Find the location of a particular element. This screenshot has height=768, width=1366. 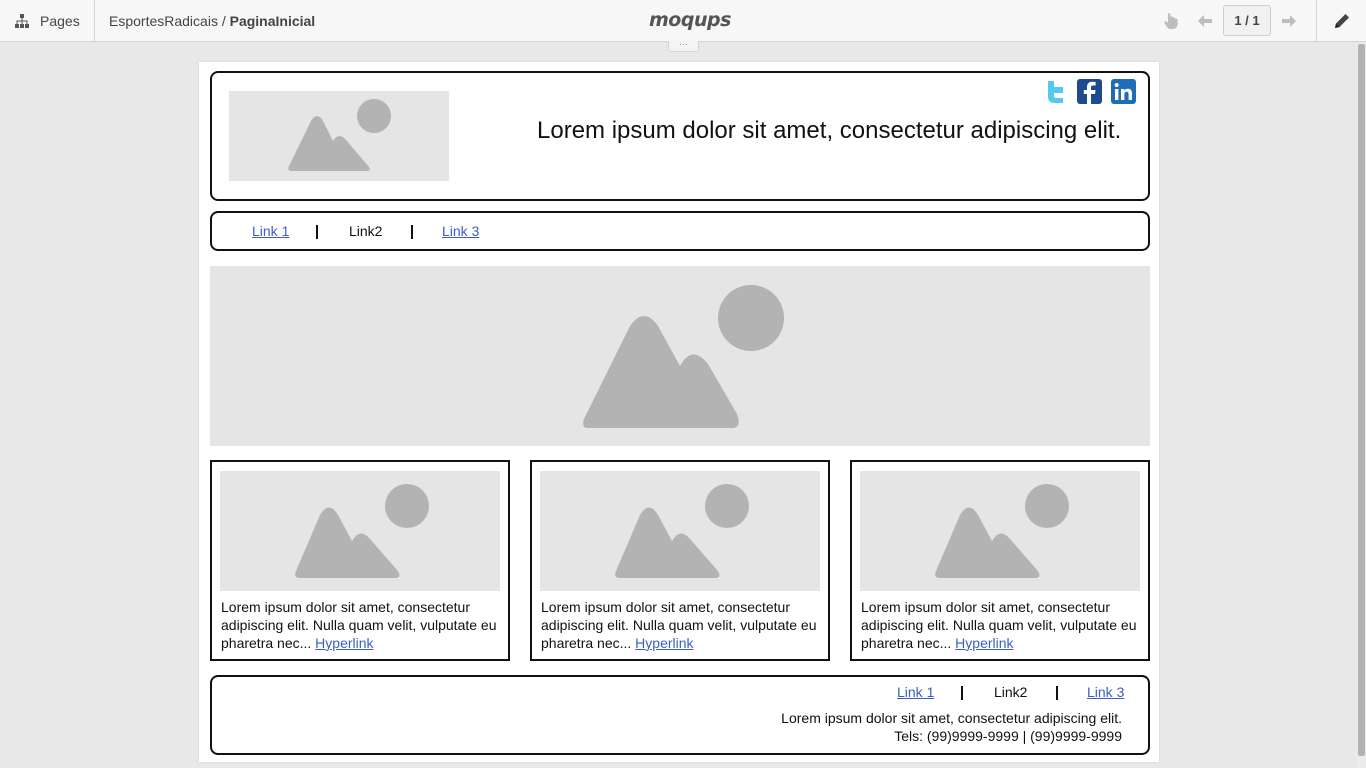

pencil-icon is located at coordinates (1341, 21).